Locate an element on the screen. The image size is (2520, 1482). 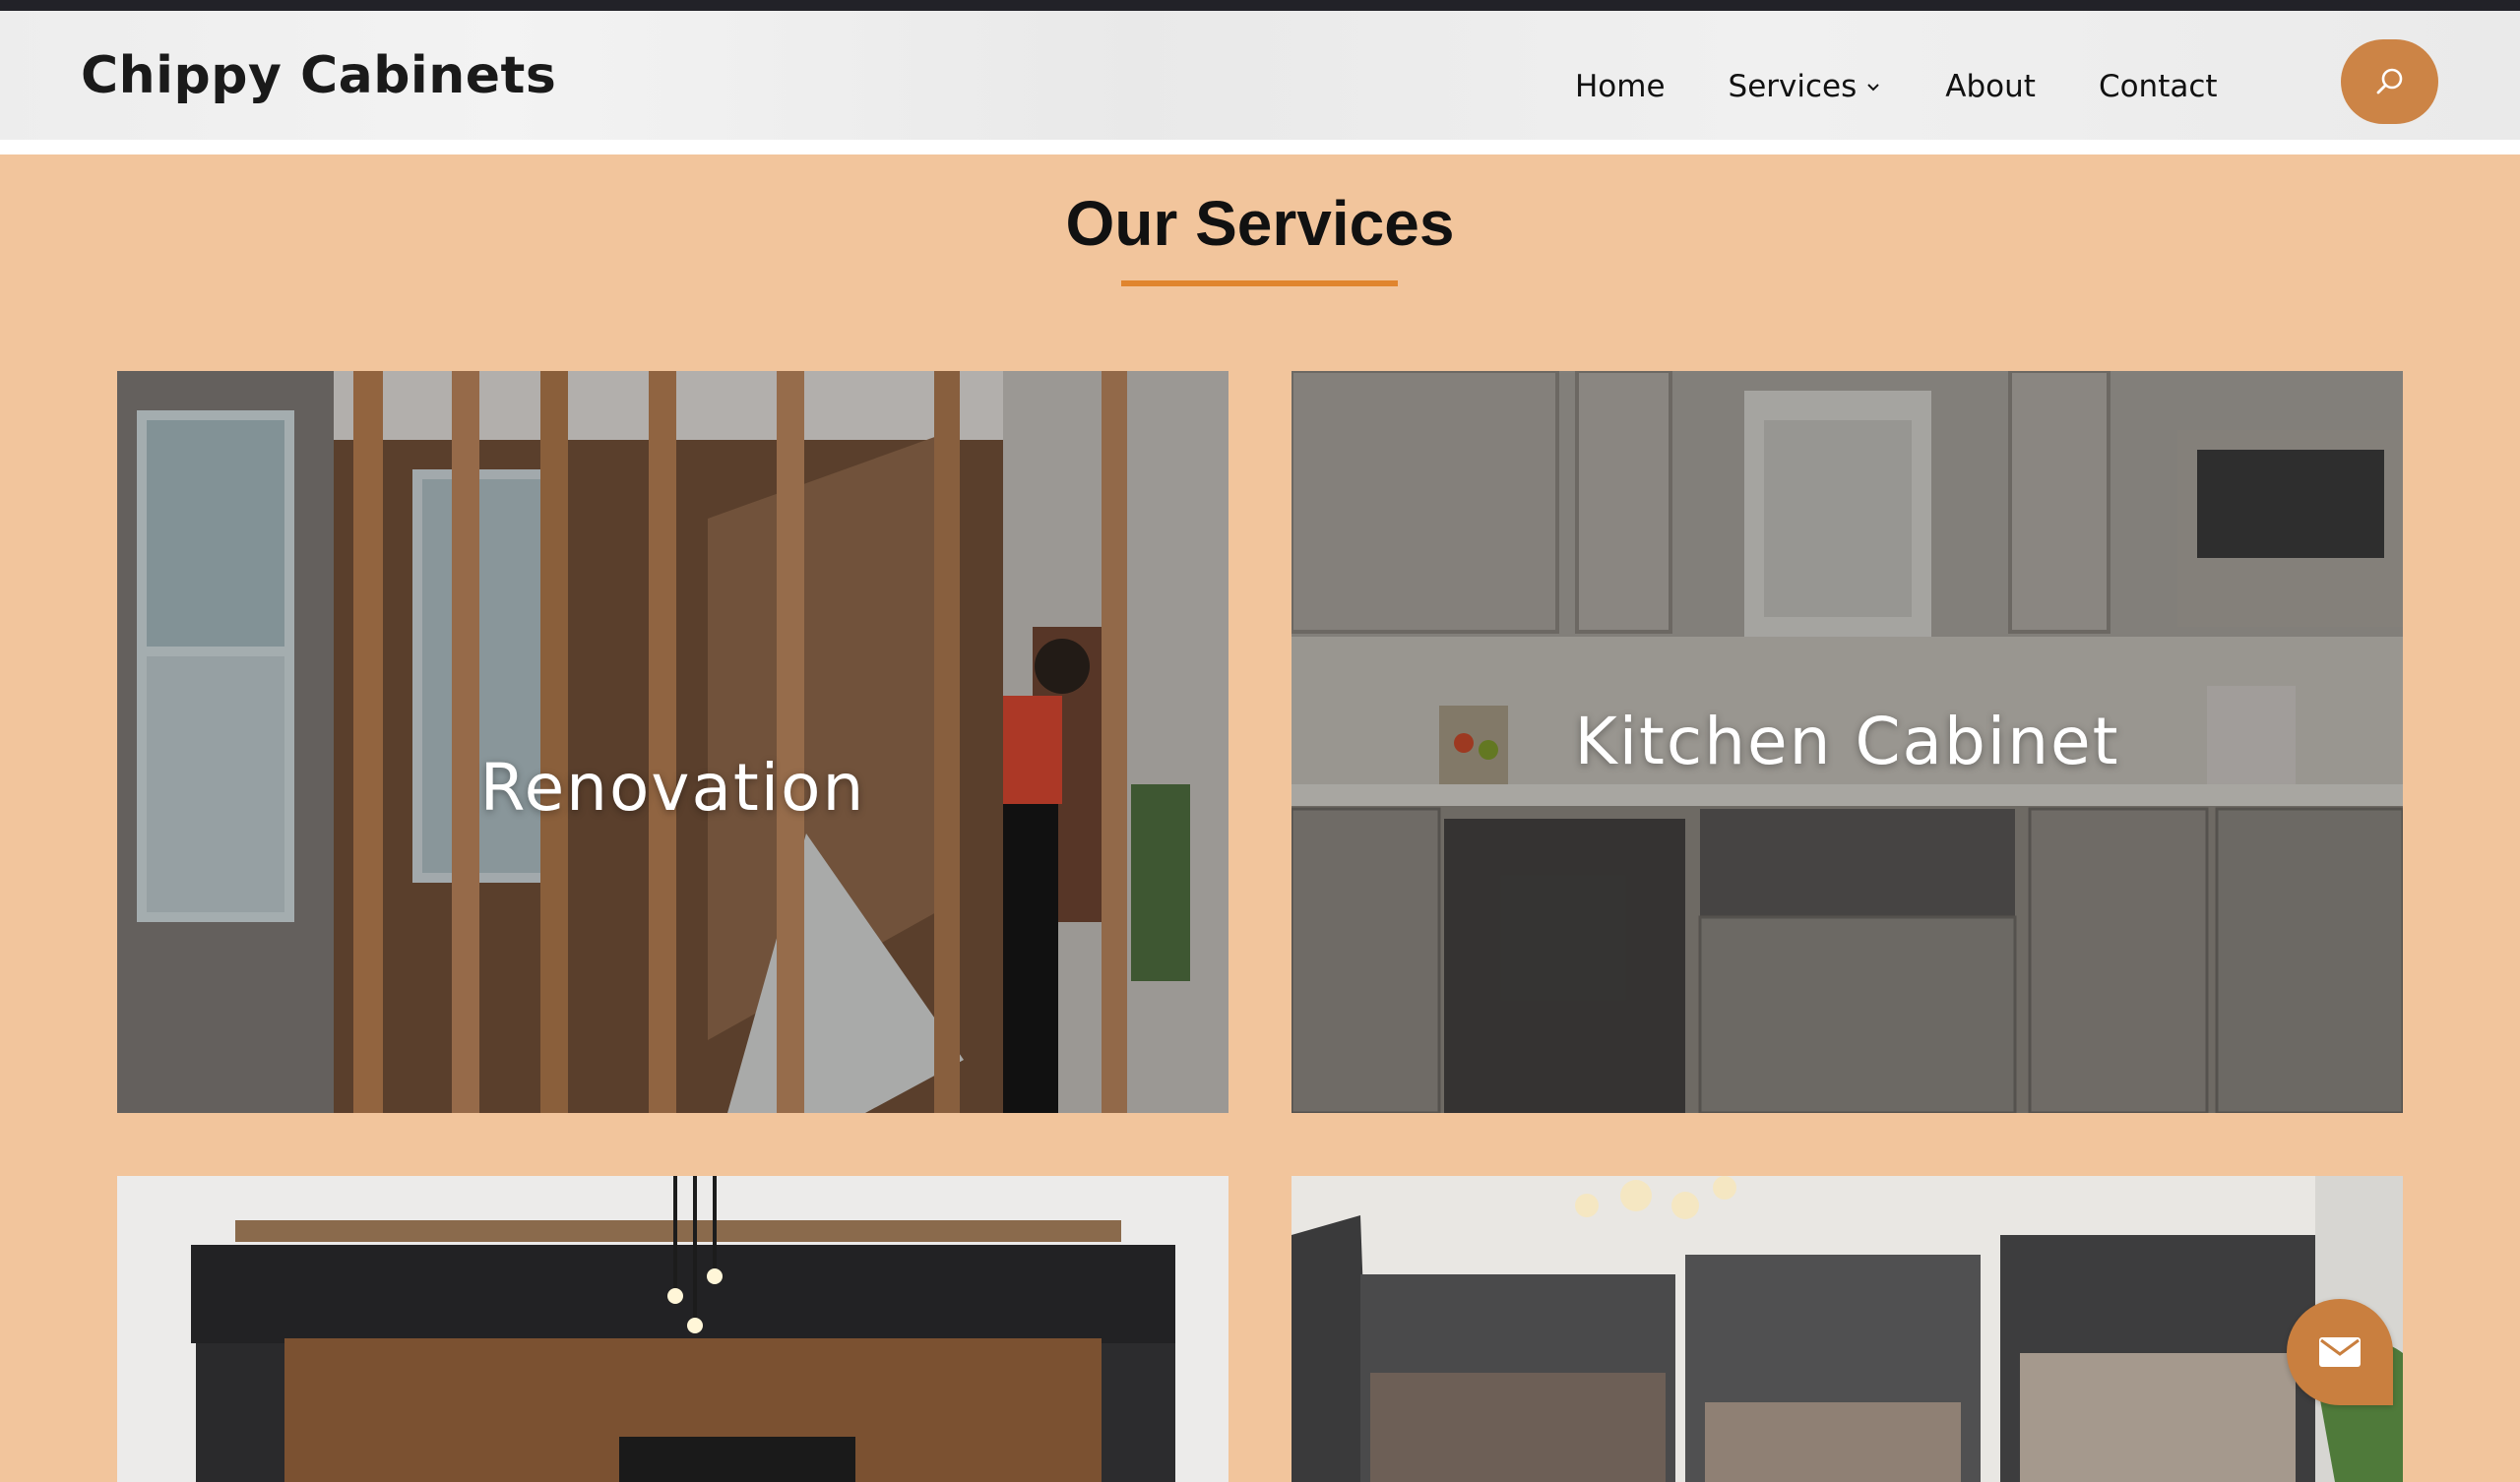
service-card-label: Renovation is located at coordinates (672, 788).